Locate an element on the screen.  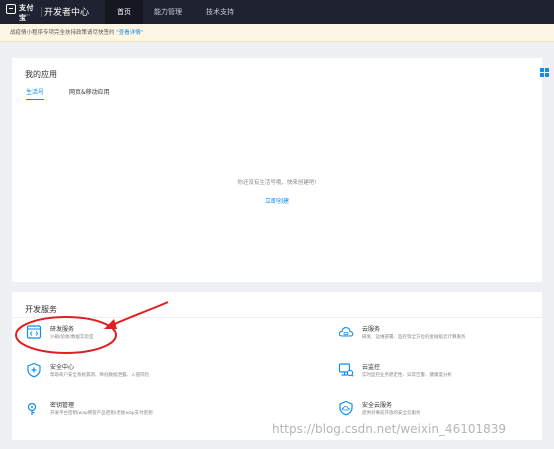
my-apps-title: 我的应用 is located at coordinates (41, 74).